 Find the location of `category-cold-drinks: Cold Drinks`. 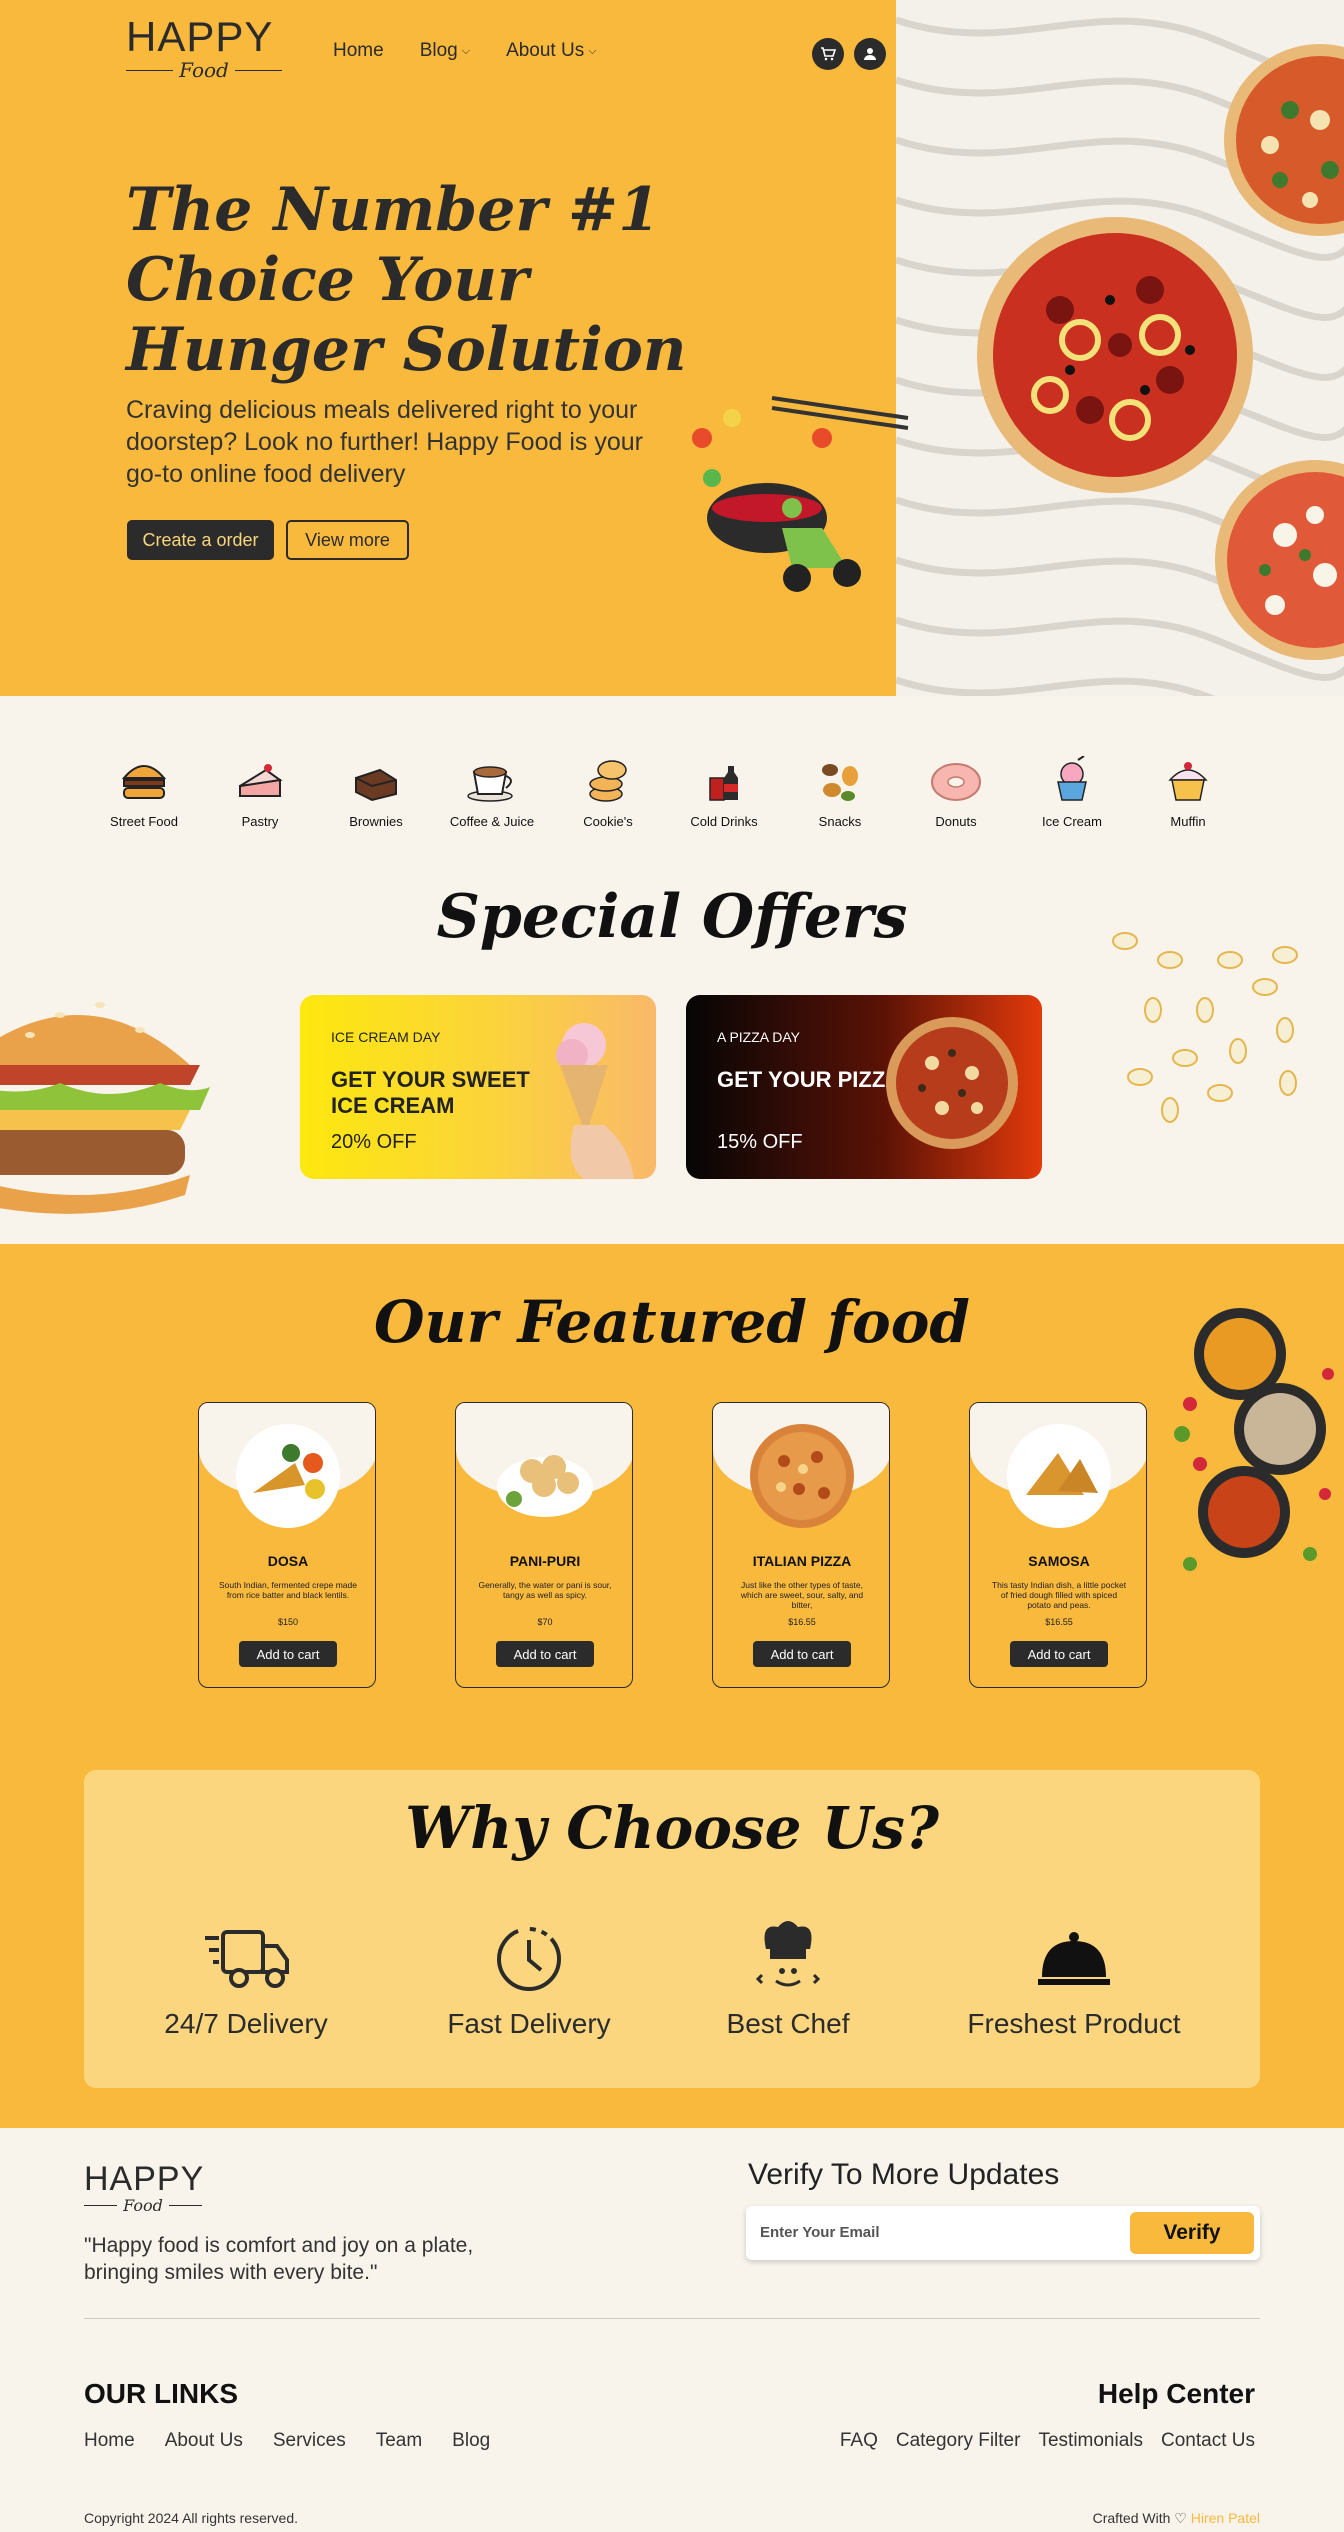

category-cold-drinks: Cold Drinks is located at coordinates (724, 789).